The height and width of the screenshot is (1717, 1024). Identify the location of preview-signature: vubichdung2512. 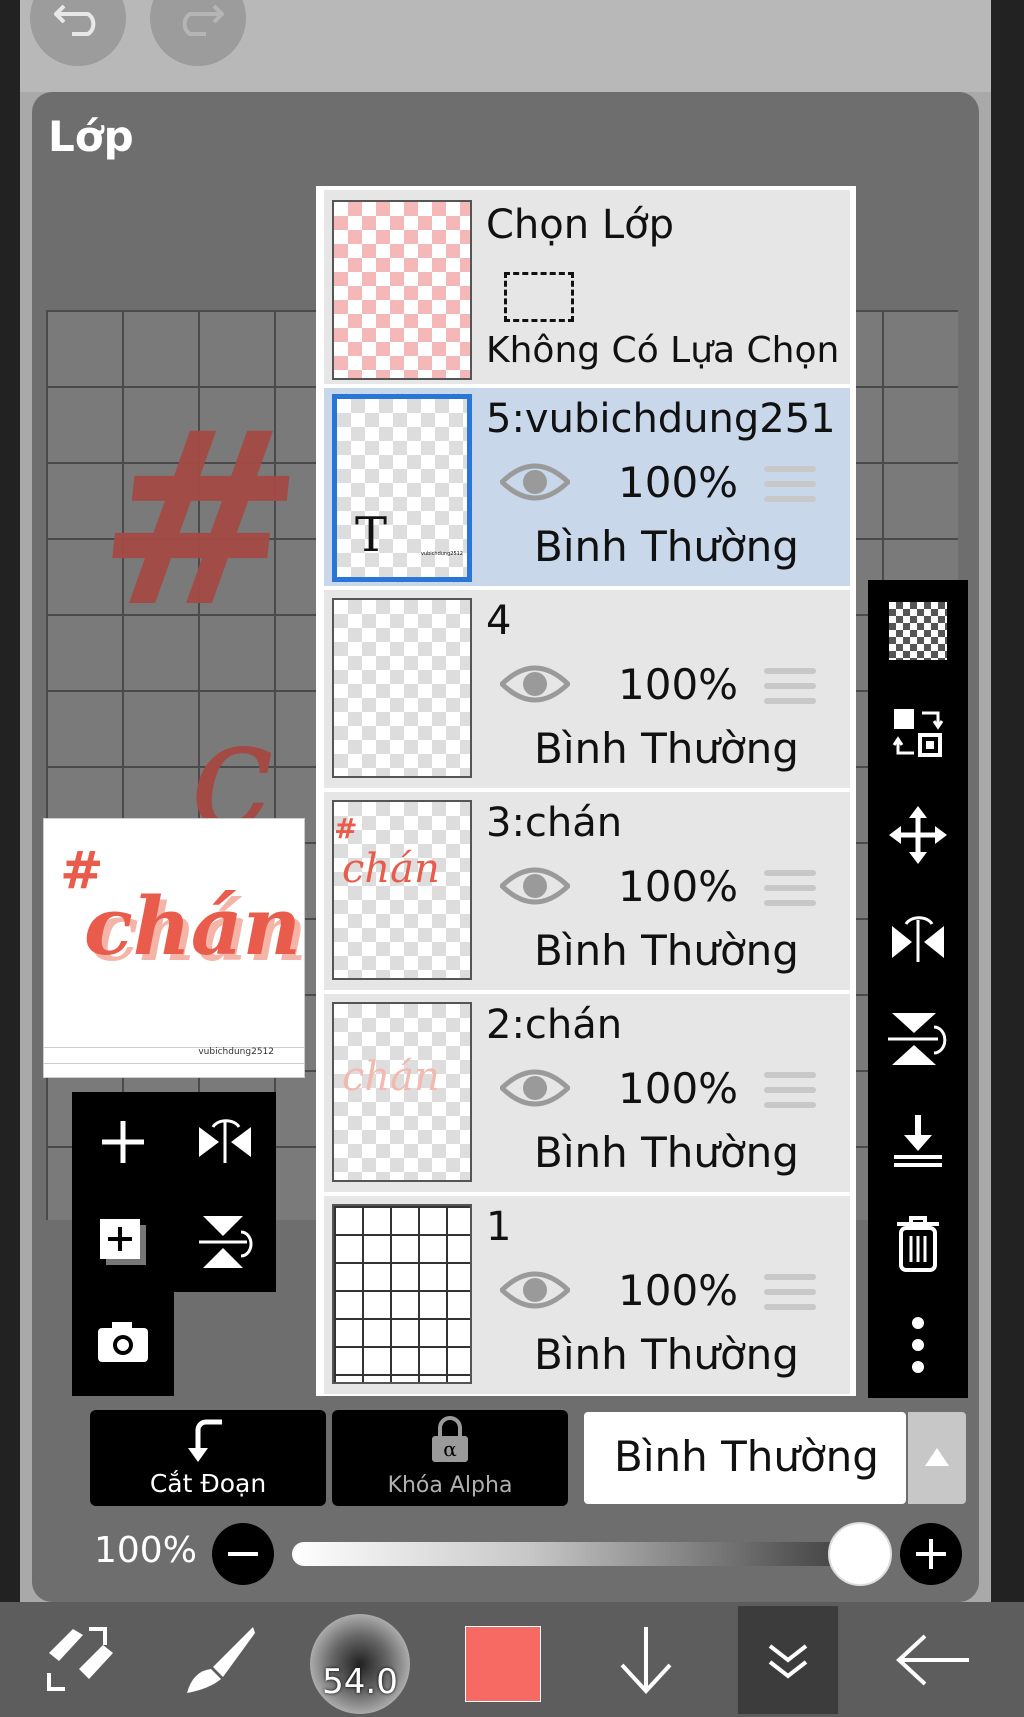
(236, 1052).